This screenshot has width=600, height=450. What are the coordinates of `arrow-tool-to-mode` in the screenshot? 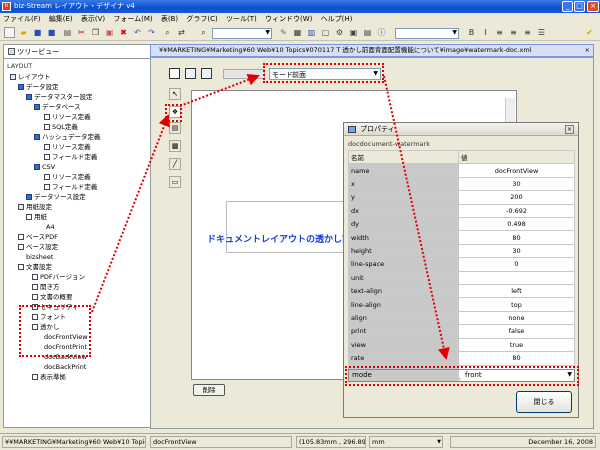 It's located at (219, 90).